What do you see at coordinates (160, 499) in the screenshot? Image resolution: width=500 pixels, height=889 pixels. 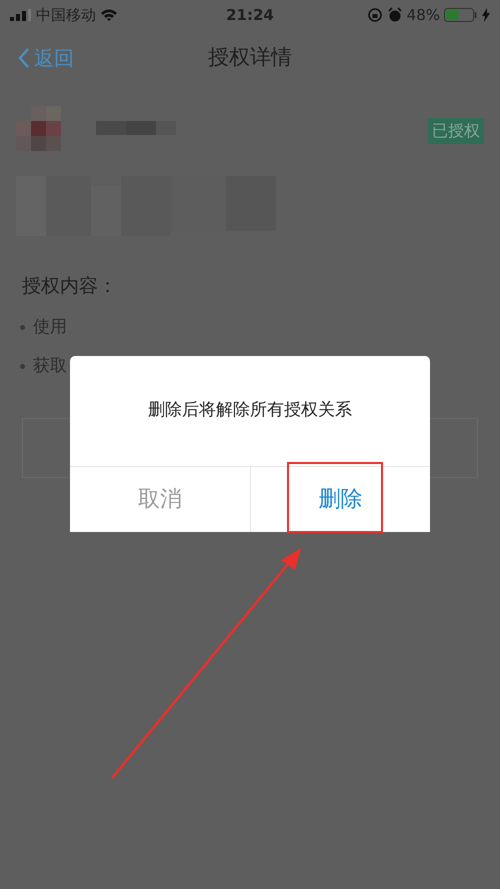 I see `cancel-button: 取消` at bounding box center [160, 499].